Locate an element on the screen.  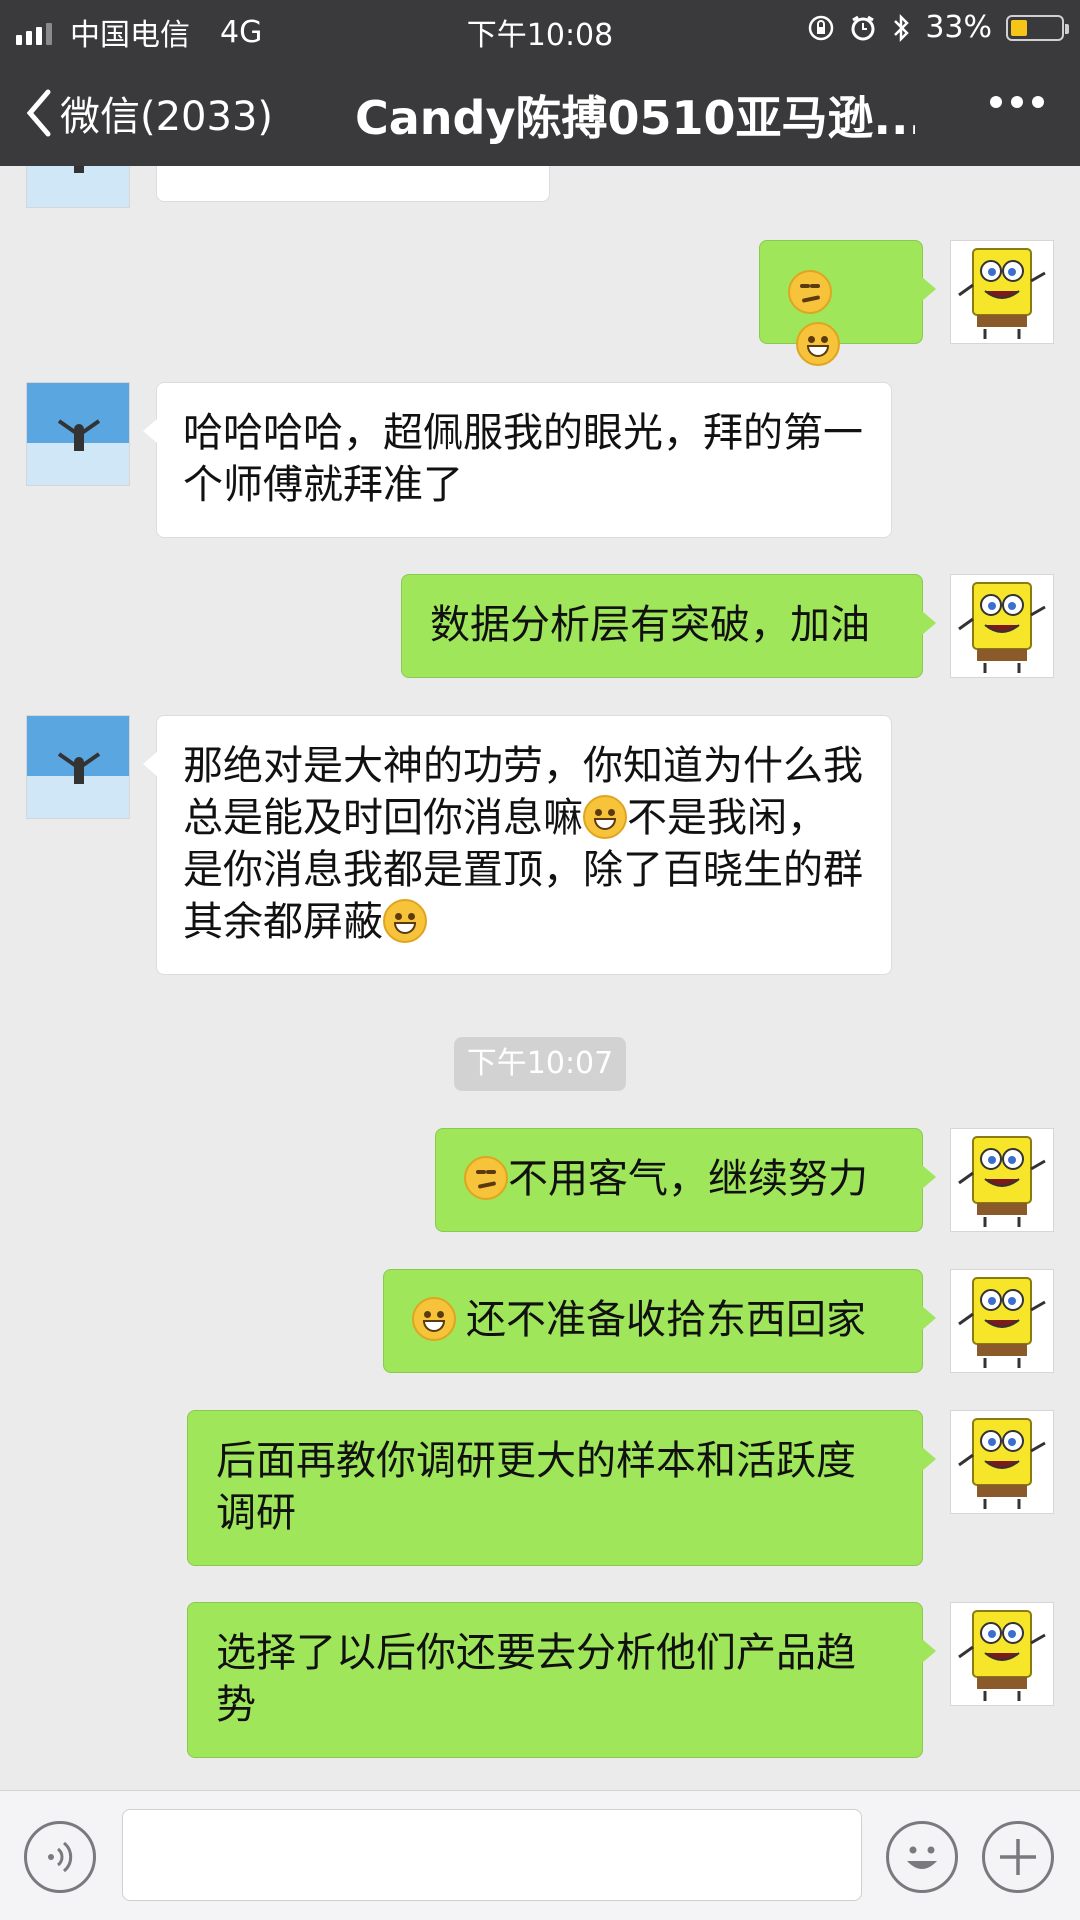
message-bubble-incoming is located at coordinates (353, 184).